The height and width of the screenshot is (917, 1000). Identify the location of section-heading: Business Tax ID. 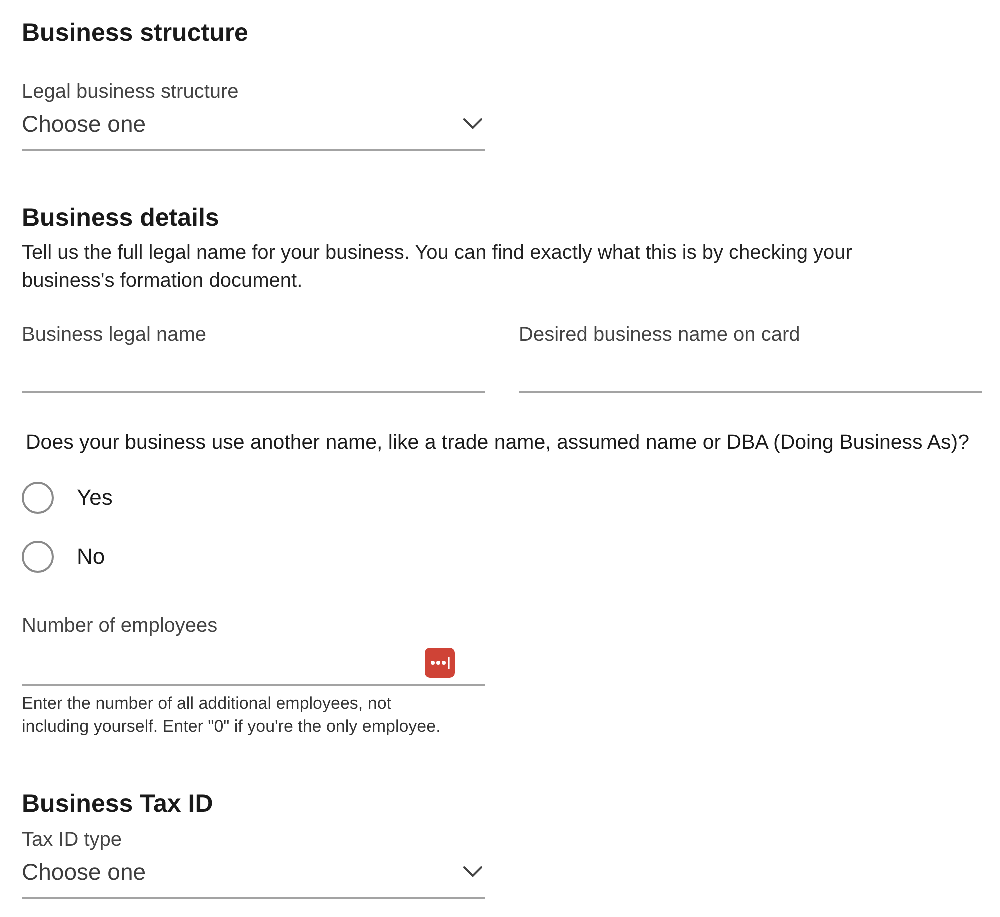
(118, 804).